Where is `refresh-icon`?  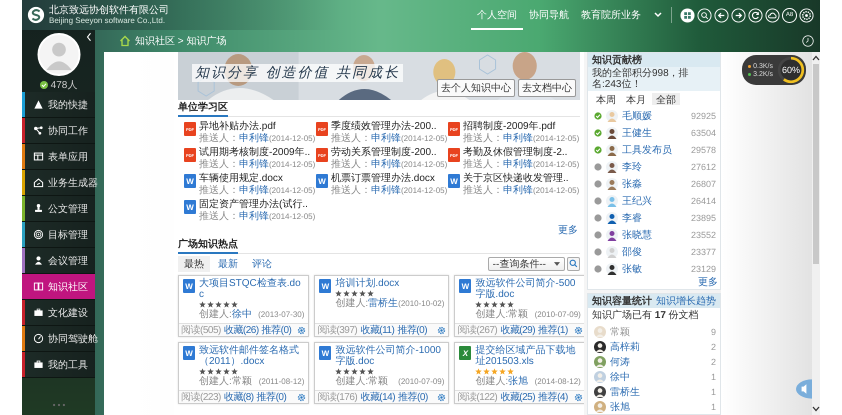 refresh-icon is located at coordinates (755, 15).